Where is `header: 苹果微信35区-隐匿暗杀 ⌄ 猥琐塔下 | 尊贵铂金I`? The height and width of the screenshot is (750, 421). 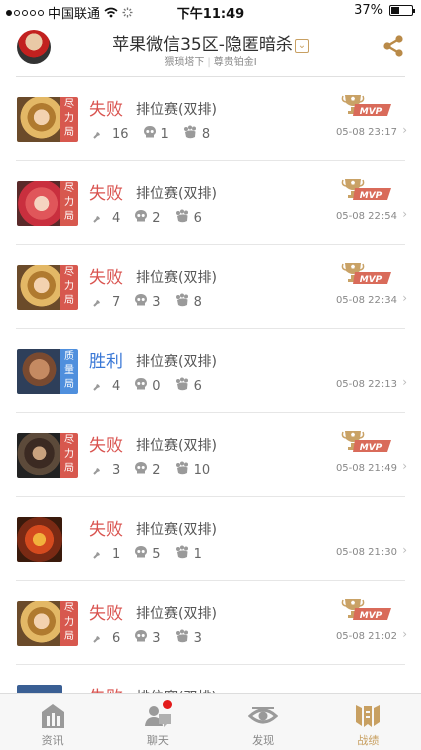
header: 苹果微信35区-隐匿暗杀 ⌄ 猥琐塔下 | 尊贵铂金I is located at coordinates (210, 46).